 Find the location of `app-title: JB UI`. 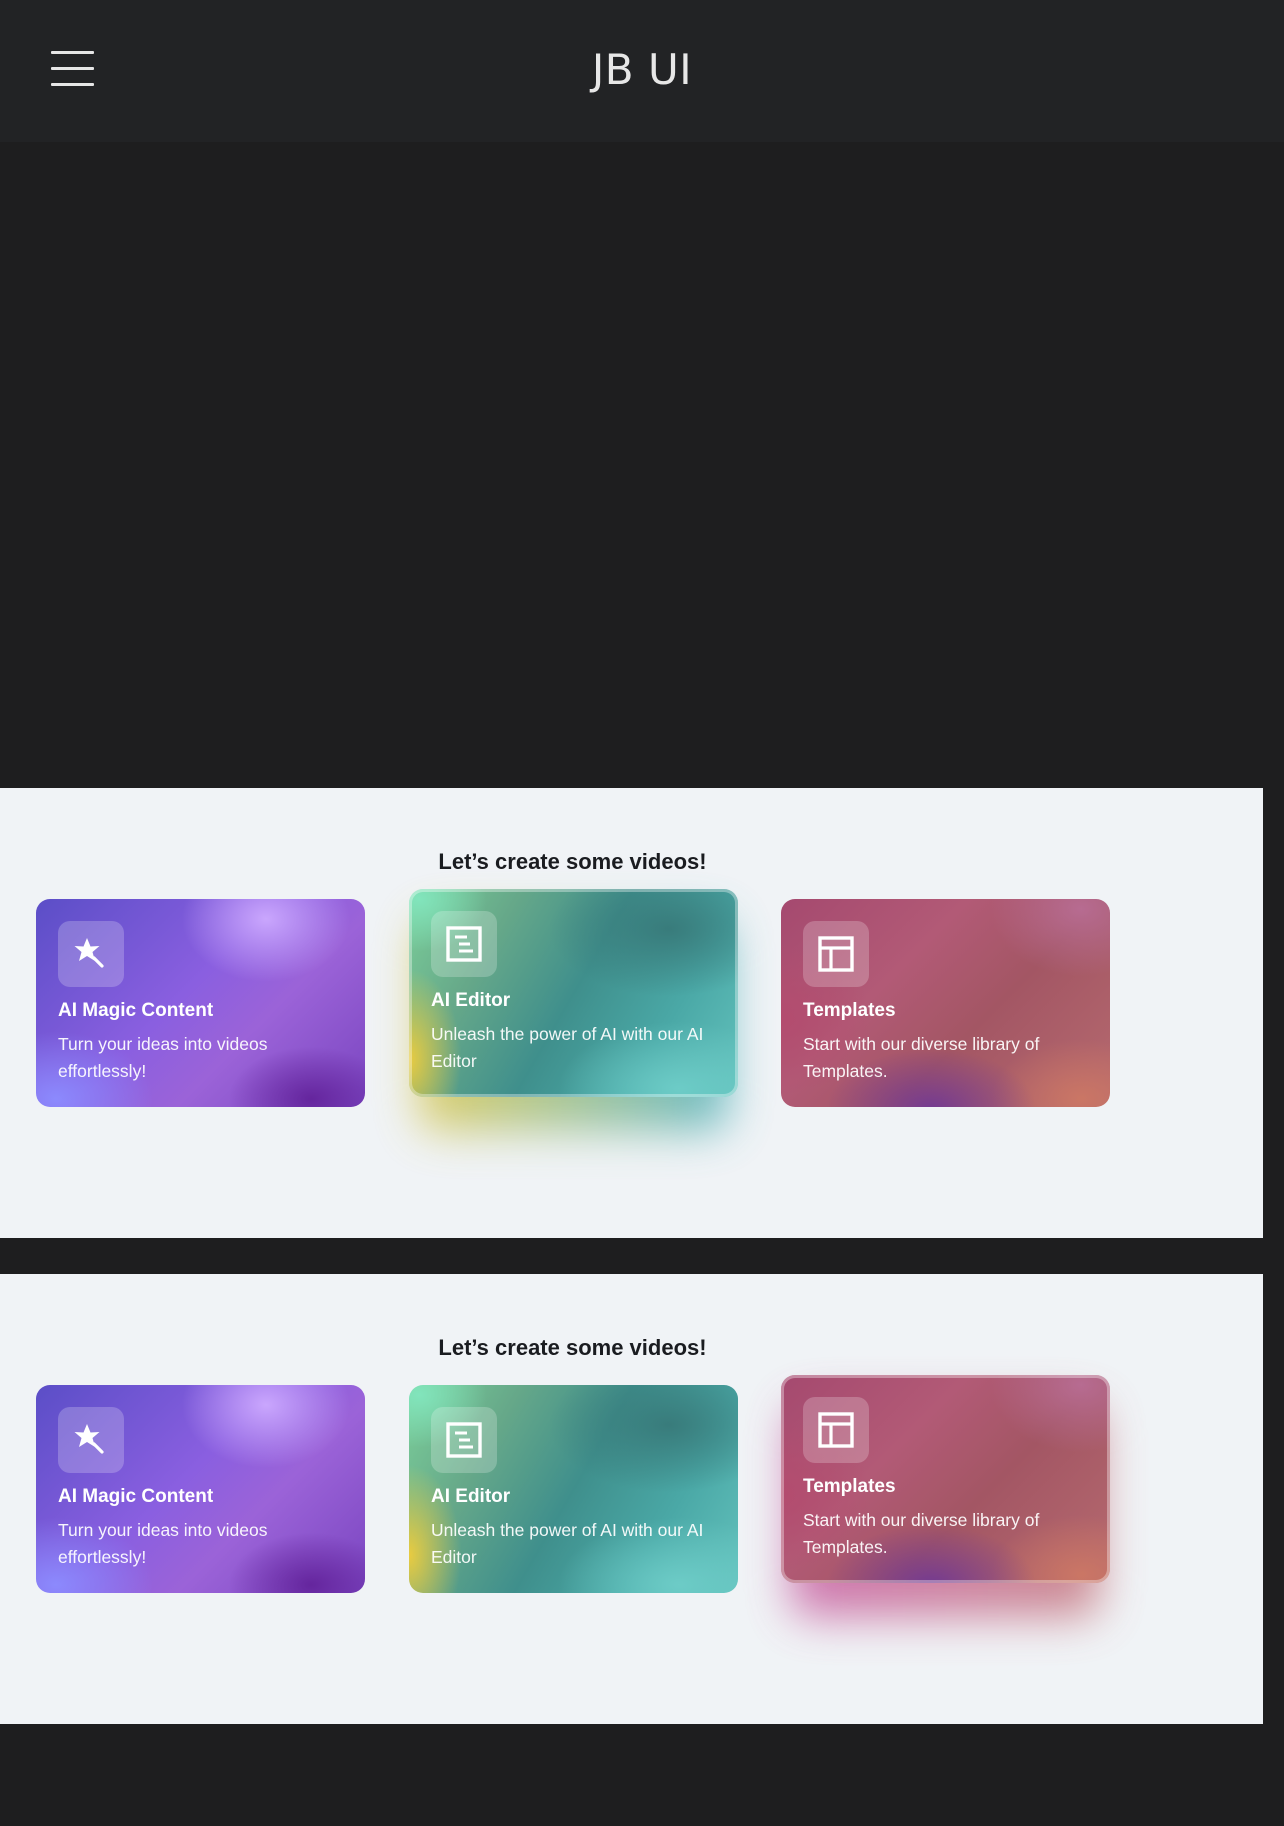

app-title: JB UI is located at coordinates (642, 69).